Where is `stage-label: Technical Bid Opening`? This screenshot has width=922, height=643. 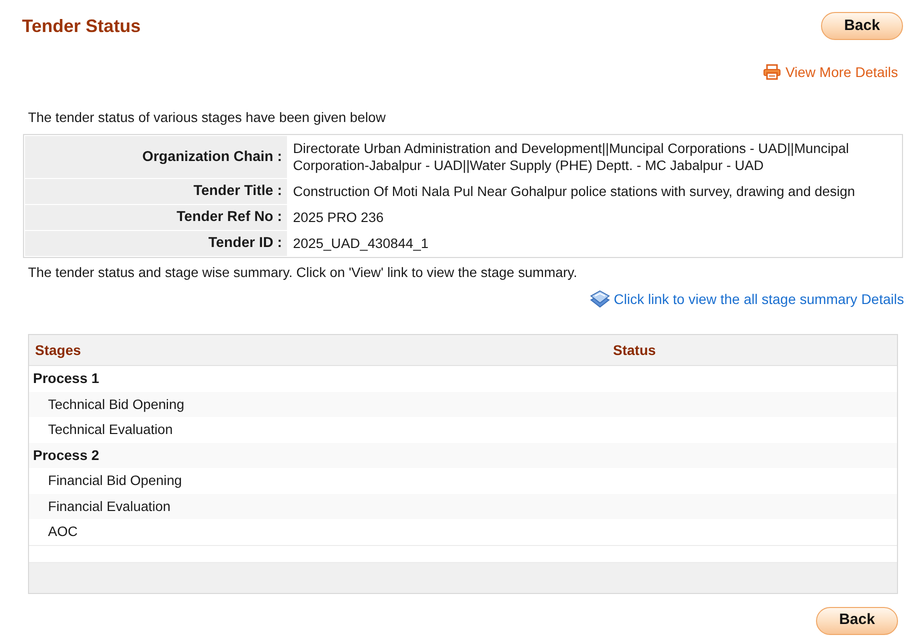 stage-label: Technical Bid Opening is located at coordinates (115, 404).